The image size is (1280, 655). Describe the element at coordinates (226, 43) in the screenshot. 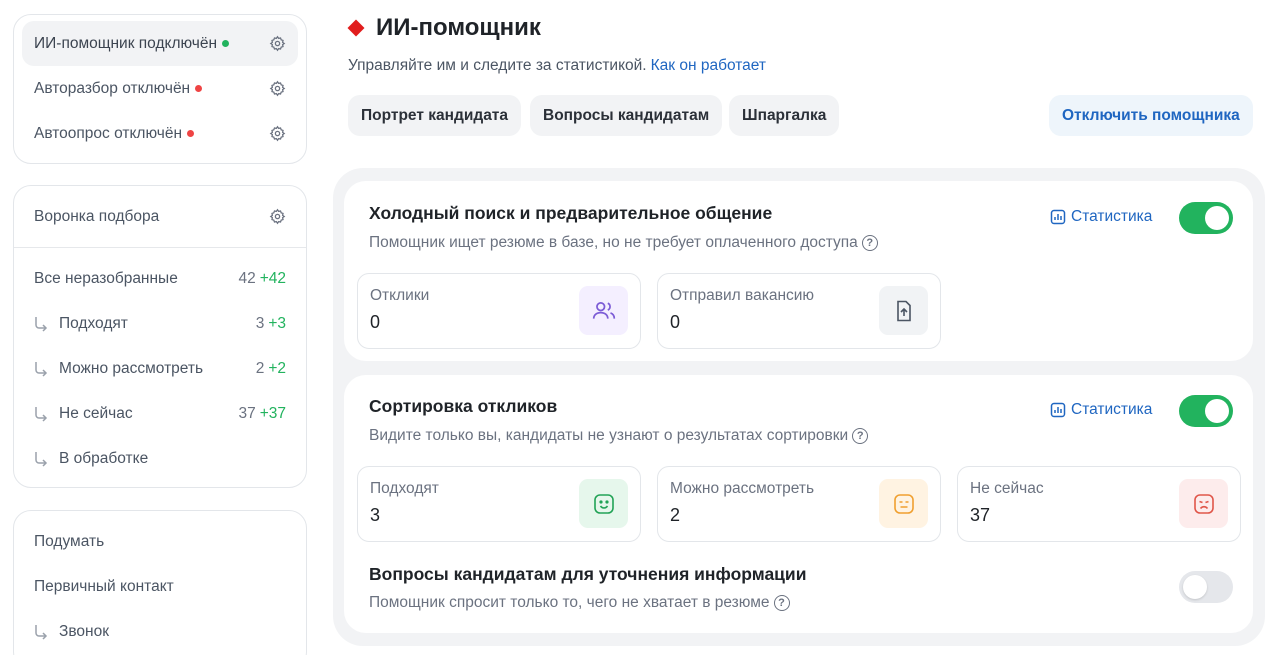

I see `status-dot-green` at that location.